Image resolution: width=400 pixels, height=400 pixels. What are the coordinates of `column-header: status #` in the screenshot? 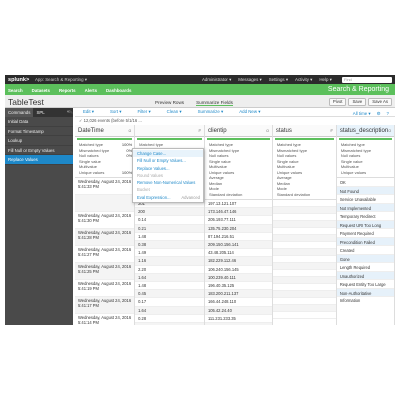 It's located at (304, 131).